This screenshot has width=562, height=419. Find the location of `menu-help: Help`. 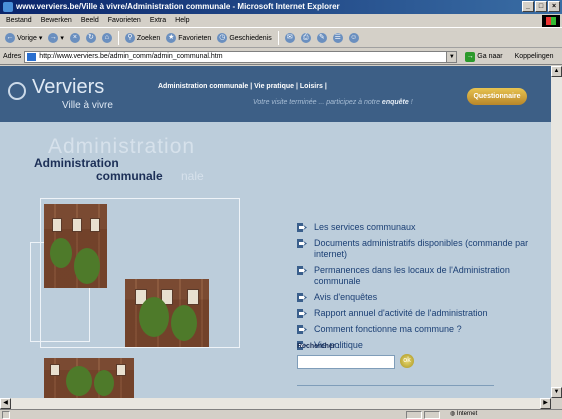

menu-help: Help is located at coordinates (182, 20).